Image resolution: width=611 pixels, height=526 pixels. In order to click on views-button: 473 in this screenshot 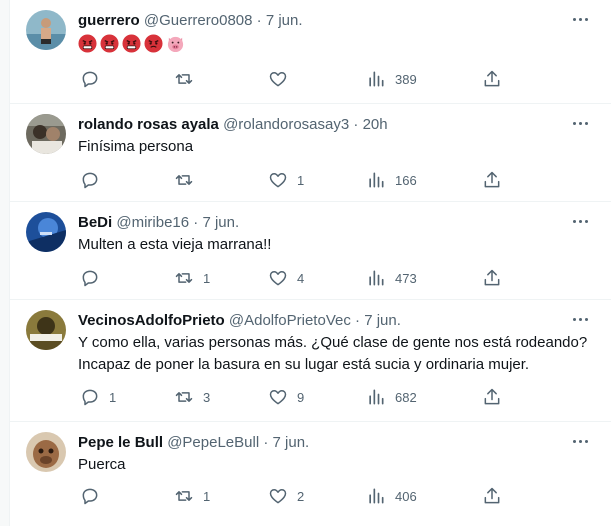, I will do `click(391, 278)`.